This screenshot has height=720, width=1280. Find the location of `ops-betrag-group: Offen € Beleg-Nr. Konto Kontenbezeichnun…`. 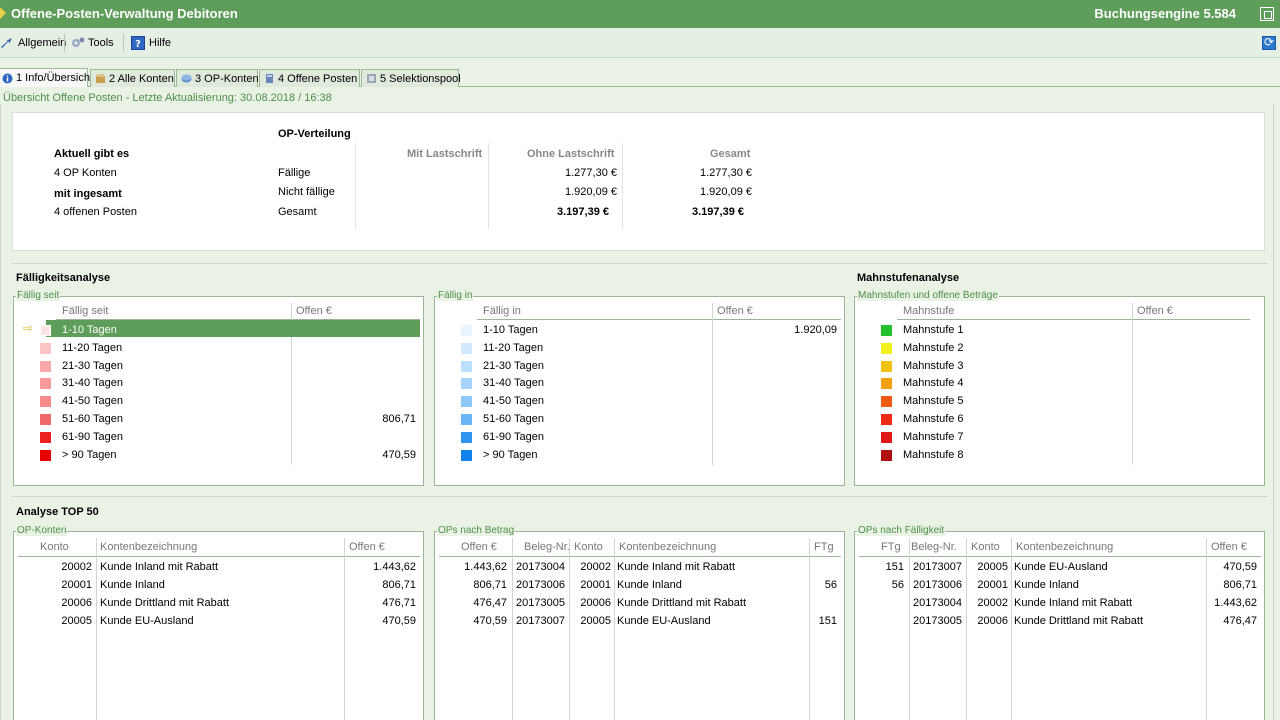

ops-betrag-group: Offen € Beleg-Nr. Konto Kontenbezeichnun… is located at coordinates (639, 625).